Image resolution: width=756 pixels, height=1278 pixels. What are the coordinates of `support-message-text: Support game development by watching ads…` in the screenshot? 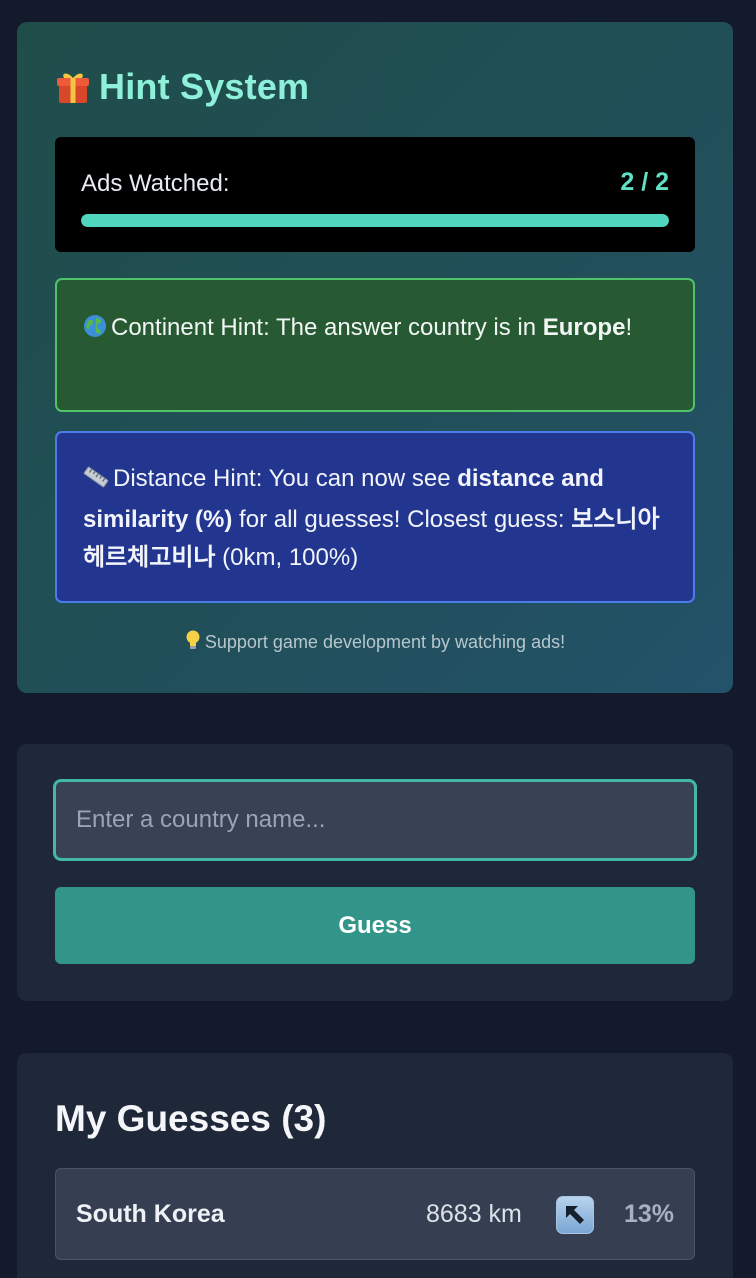 It's located at (385, 642).